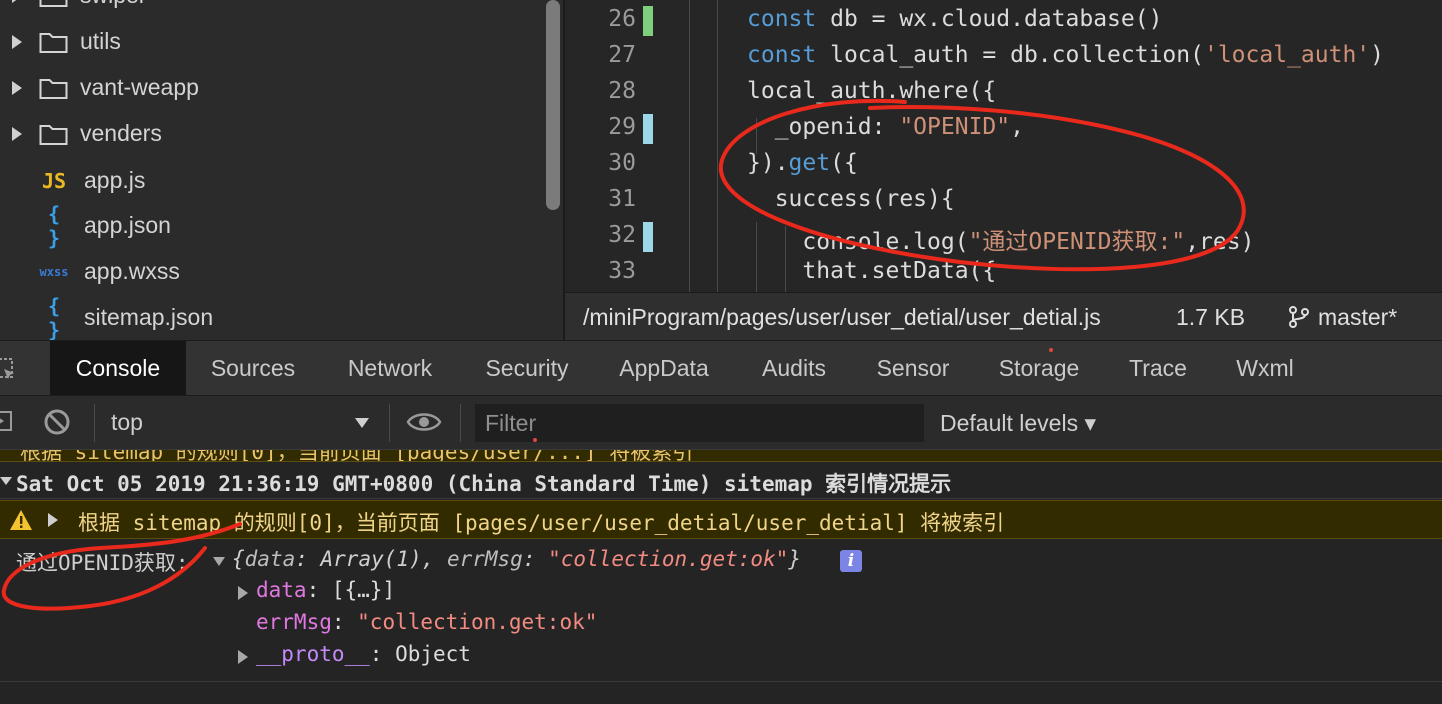  What do you see at coordinates (253, 368) in the screenshot?
I see `tab-sources: Sources` at bounding box center [253, 368].